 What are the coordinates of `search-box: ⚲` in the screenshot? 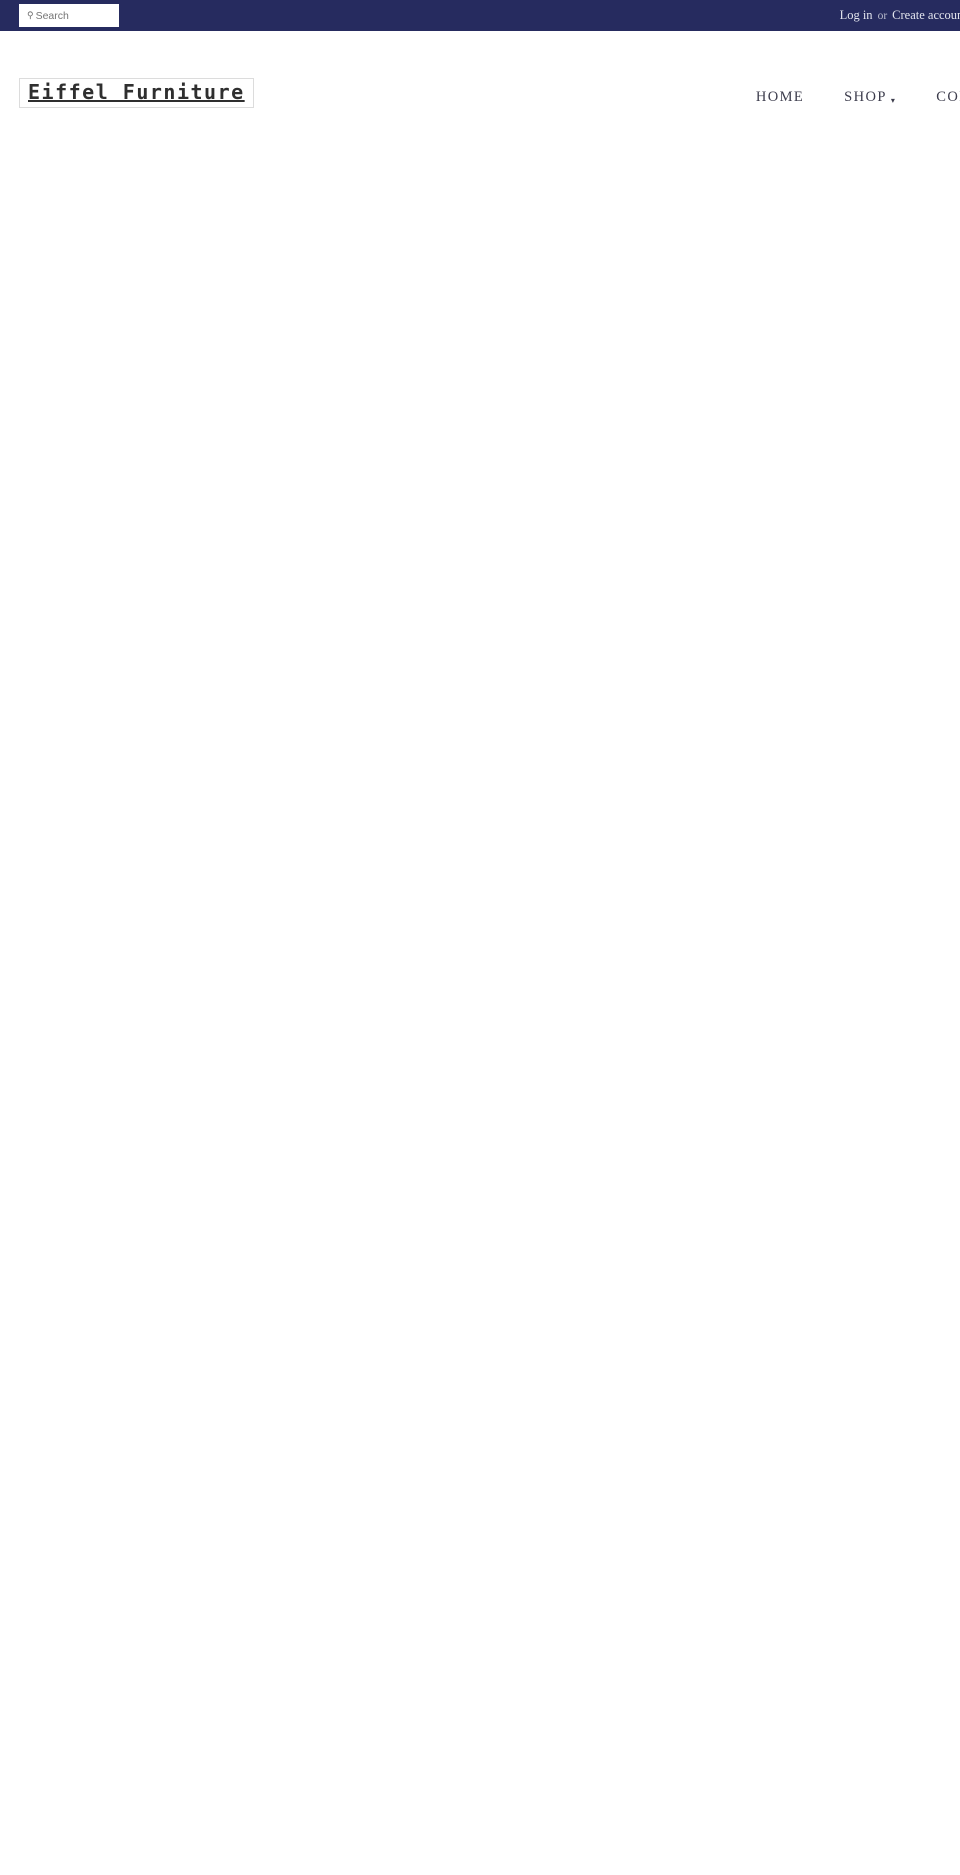 It's located at (69, 15).